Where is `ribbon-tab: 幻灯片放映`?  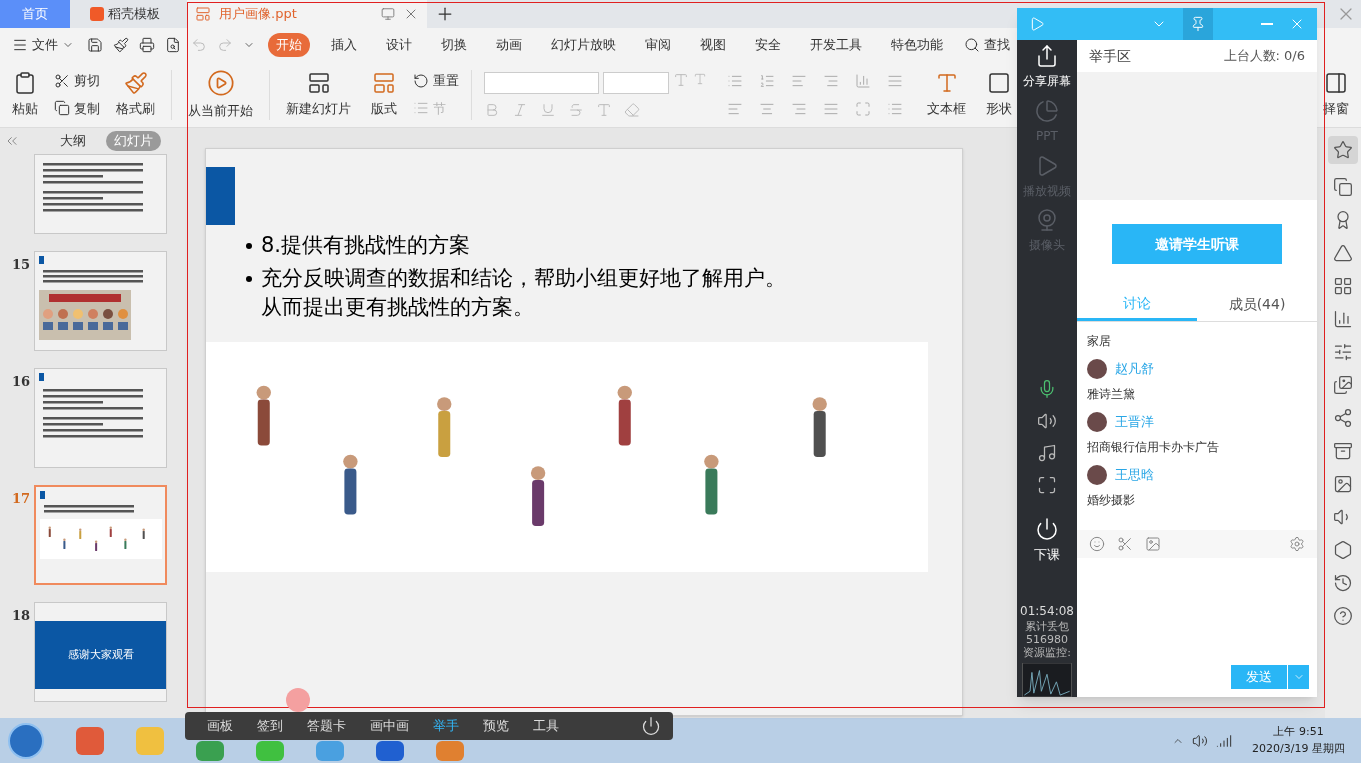
ribbon-tab: 幻灯片放映 is located at coordinates (583, 45).